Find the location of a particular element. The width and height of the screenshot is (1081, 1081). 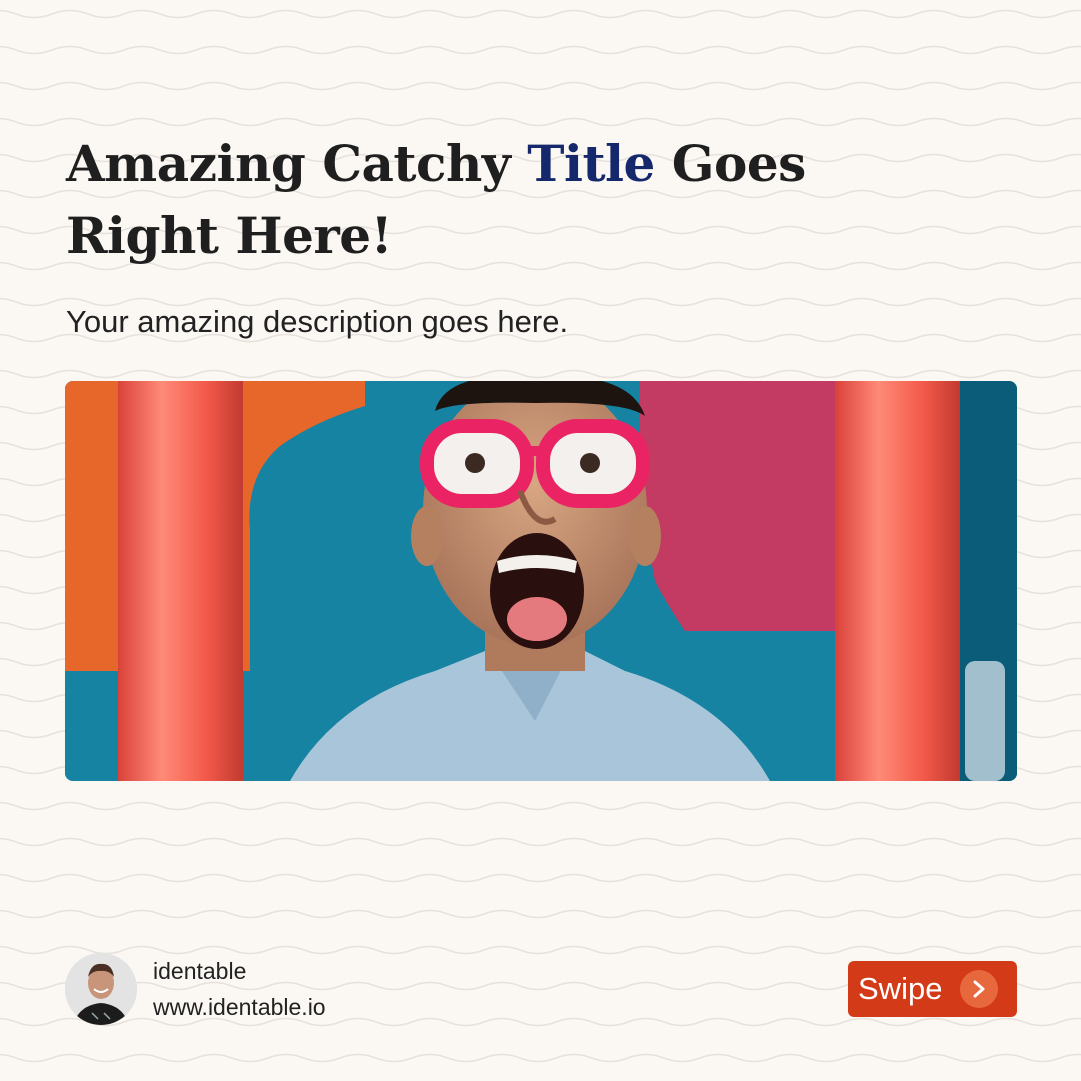

page-title: Amazing Catchy Title Goes Right Here! is located at coordinates (466, 200).